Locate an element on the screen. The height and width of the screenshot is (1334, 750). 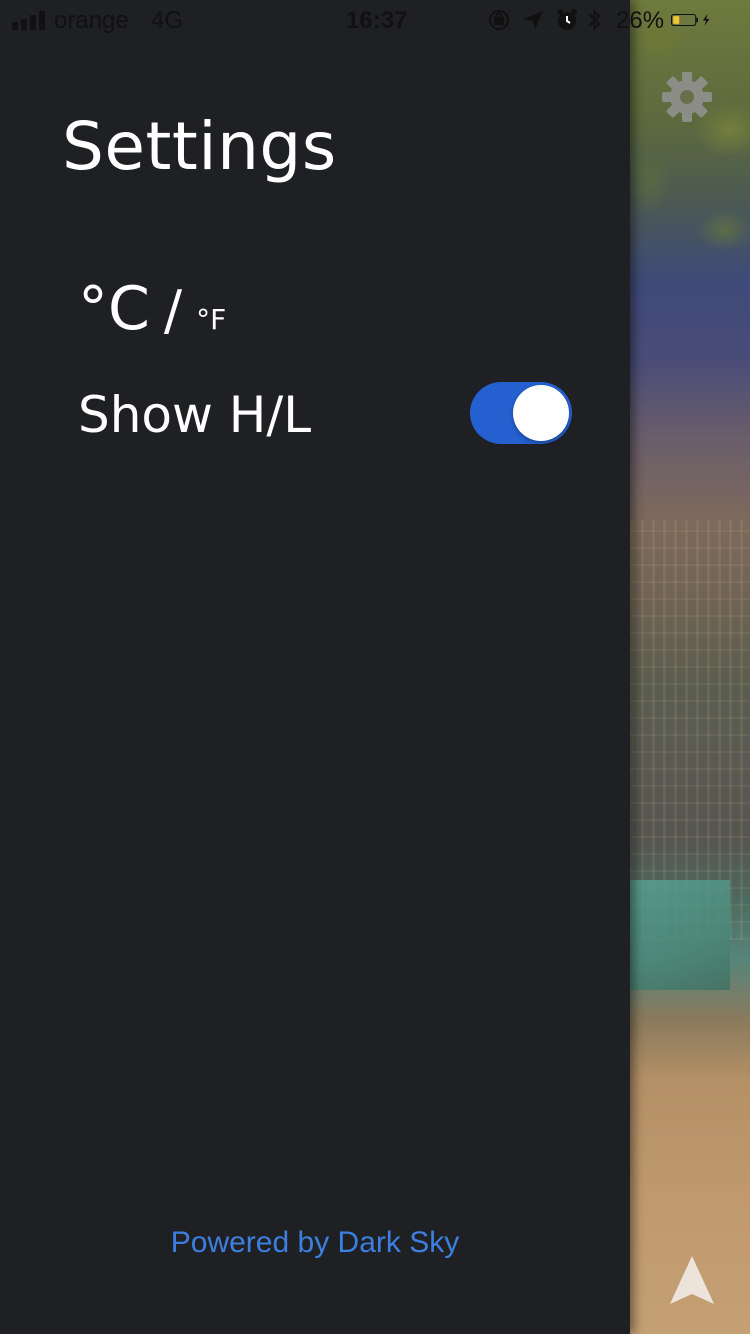
settings-gear-button is located at coordinates (687, 97).